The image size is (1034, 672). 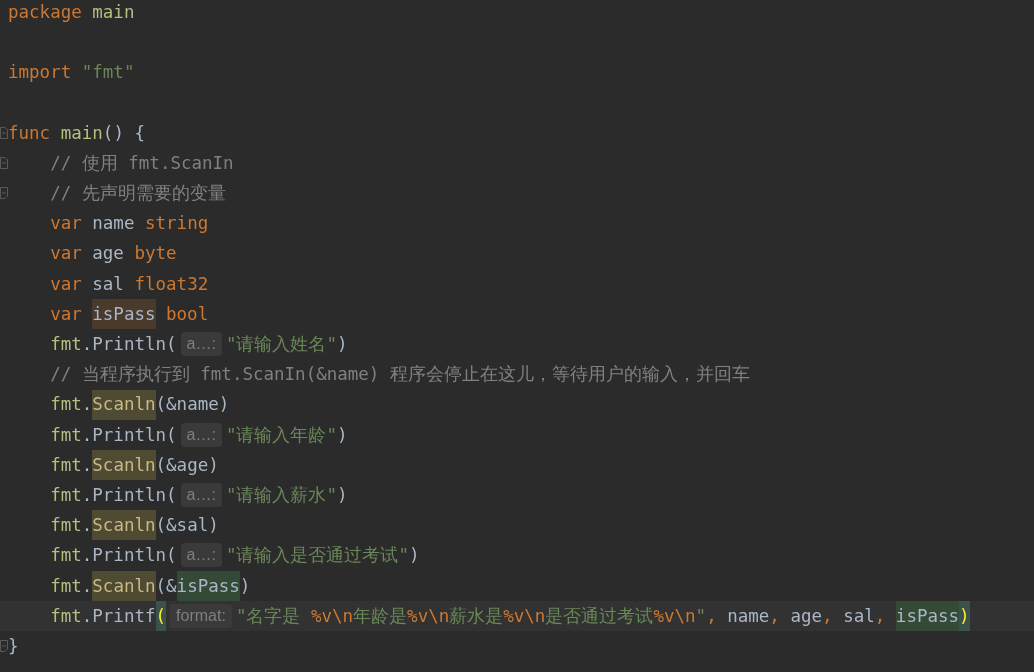 What do you see at coordinates (399, 375) in the screenshot?
I see `code-comment: // 当程序执行到 fmt.ScanIn(&name) 程序会停止在这儿，等待用户的输入，并回车` at bounding box center [399, 375].